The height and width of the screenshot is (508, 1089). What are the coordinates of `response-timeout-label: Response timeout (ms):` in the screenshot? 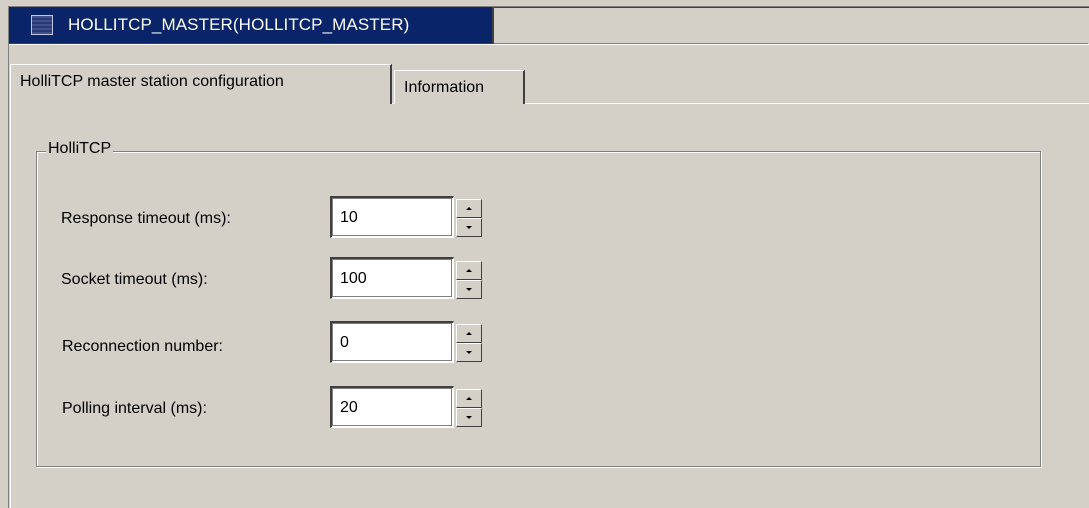 It's located at (146, 218).